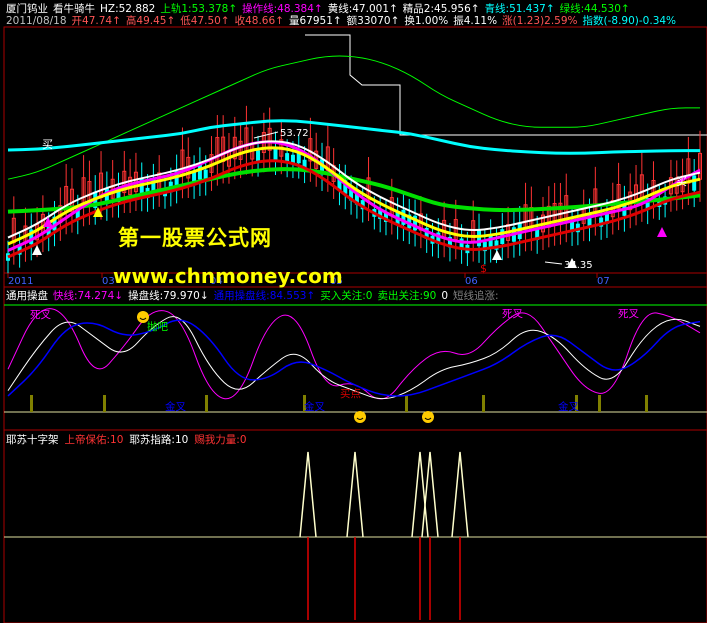 The height and width of the screenshot is (623, 707). What do you see at coordinates (630, 20) in the screenshot?
I see `header-line2-10: 指数(-8.90)-0.34%` at bounding box center [630, 20].